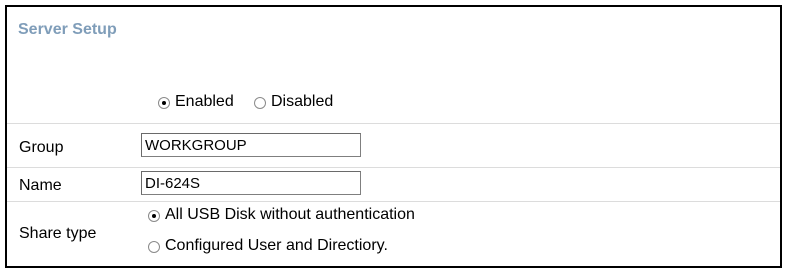 This screenshot has width=793, height=271. I want to click on share-type-label: Share type, so click(58, 233).